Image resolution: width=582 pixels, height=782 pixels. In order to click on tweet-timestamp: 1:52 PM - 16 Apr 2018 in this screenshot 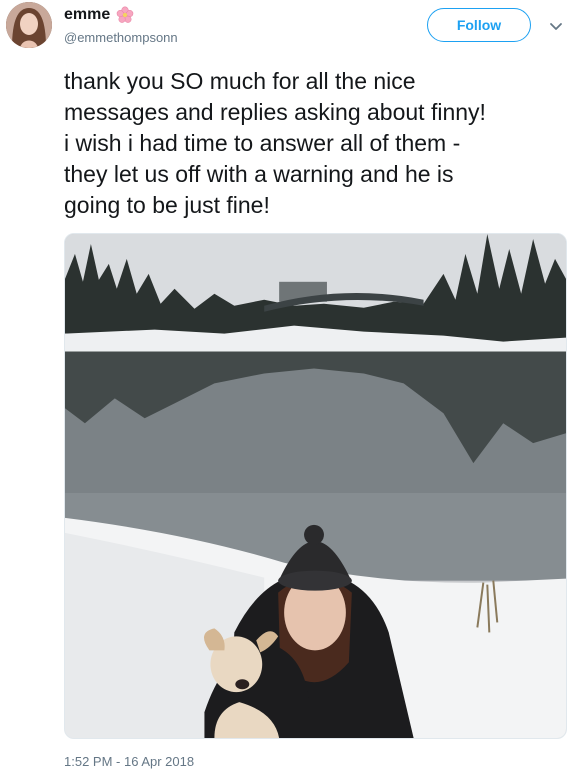, I will do `click(129, 761)`.